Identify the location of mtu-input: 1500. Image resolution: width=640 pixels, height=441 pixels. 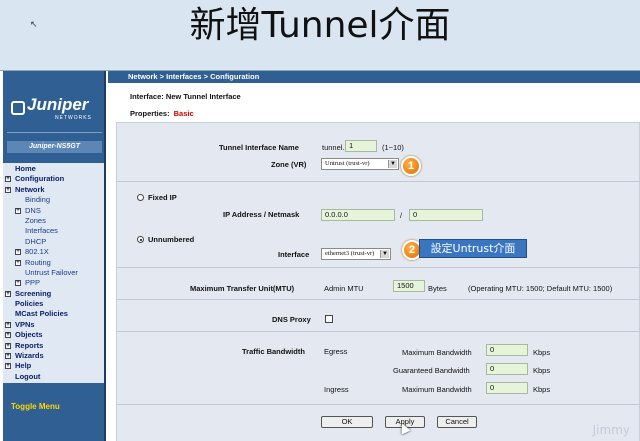
(409, 286).